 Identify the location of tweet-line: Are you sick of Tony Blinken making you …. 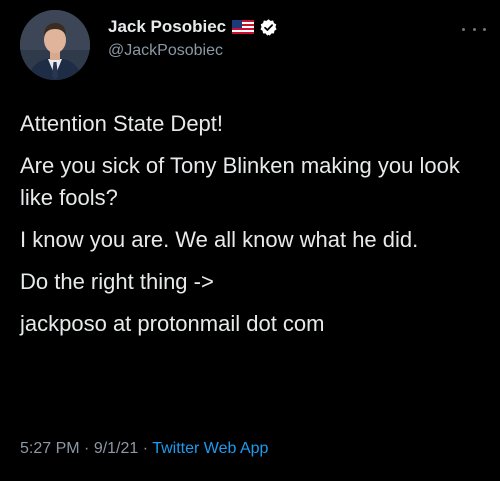
(240, 181).